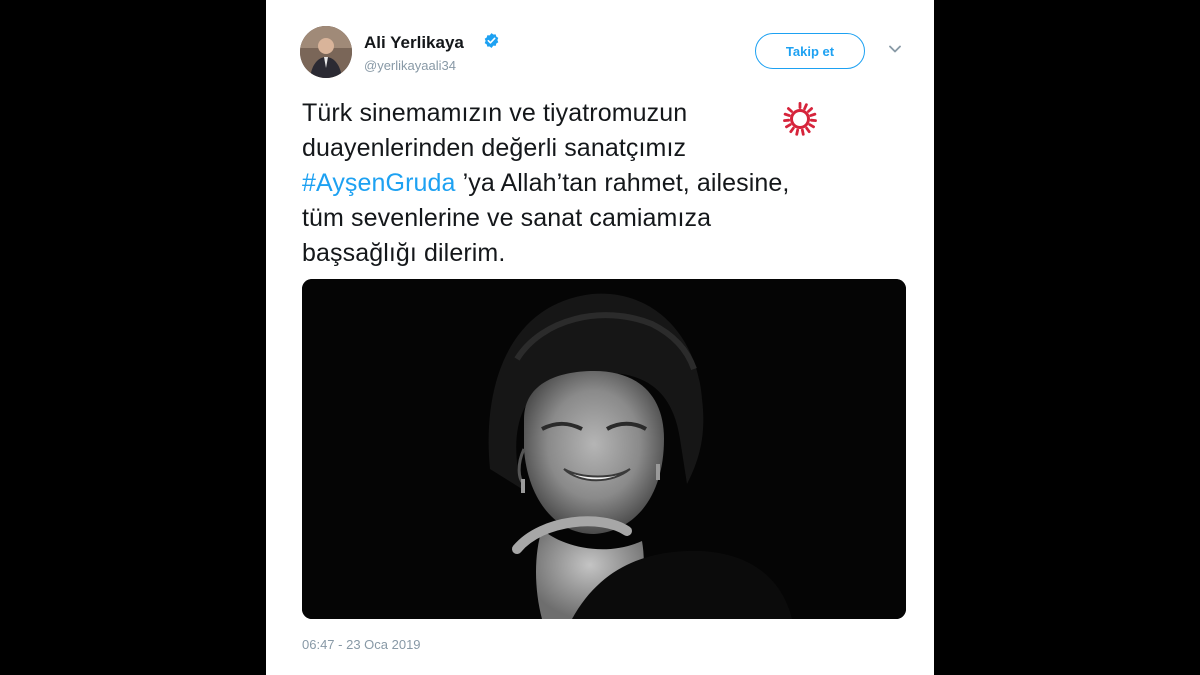 This screenshot has width=1200, height=675. Describe the element at coordinates (810, 51) in the screenshot. I see `follow-button: Takip et` at that location.